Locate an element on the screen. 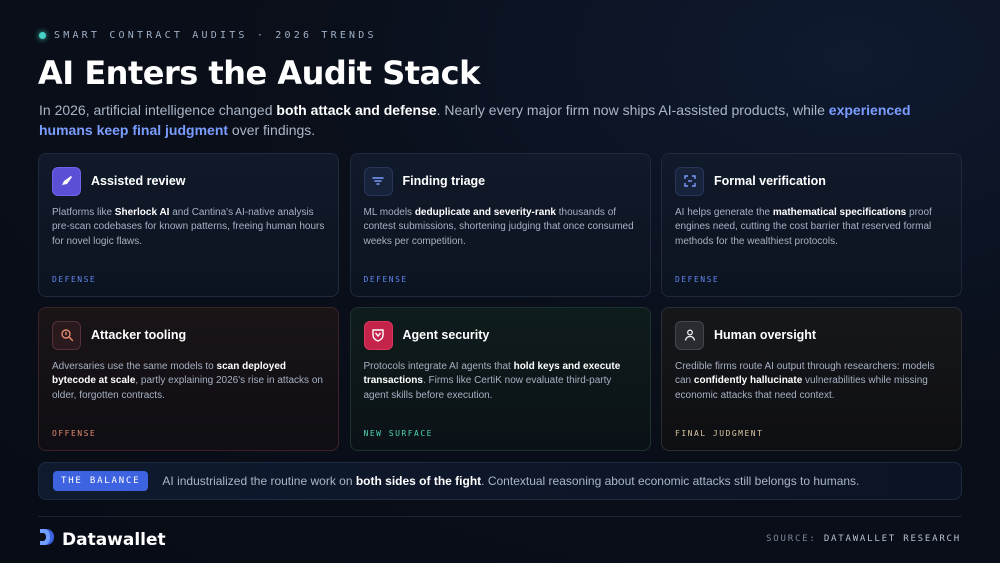 This screenshot has height=563, width=1000. card-body-text: ML models is located at coordinates (389, 212).